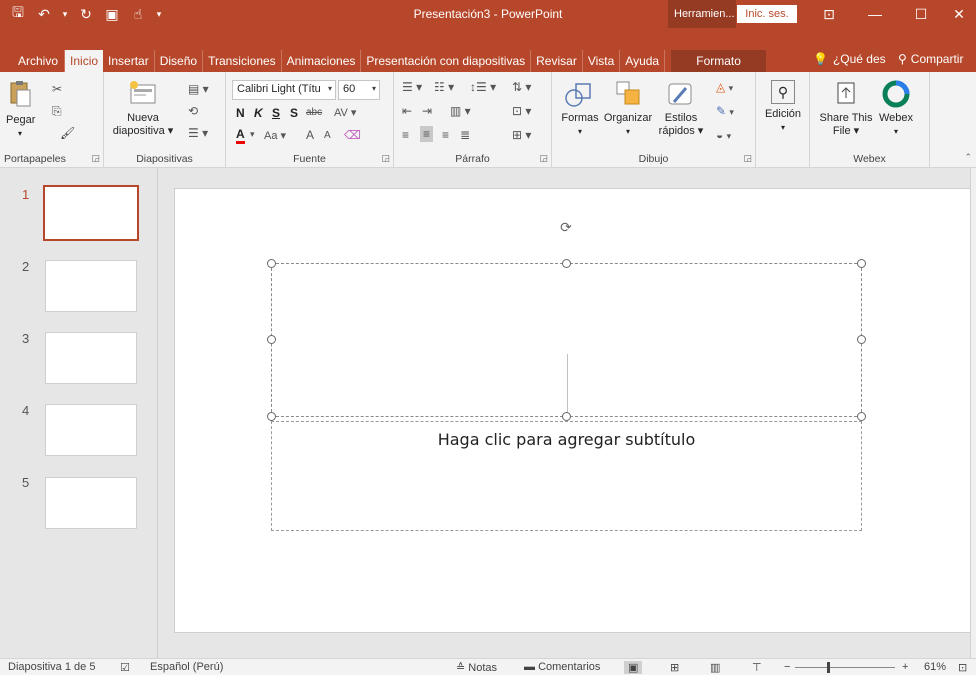  I want to click on copy-icon: ⎘, so click(57, 111).